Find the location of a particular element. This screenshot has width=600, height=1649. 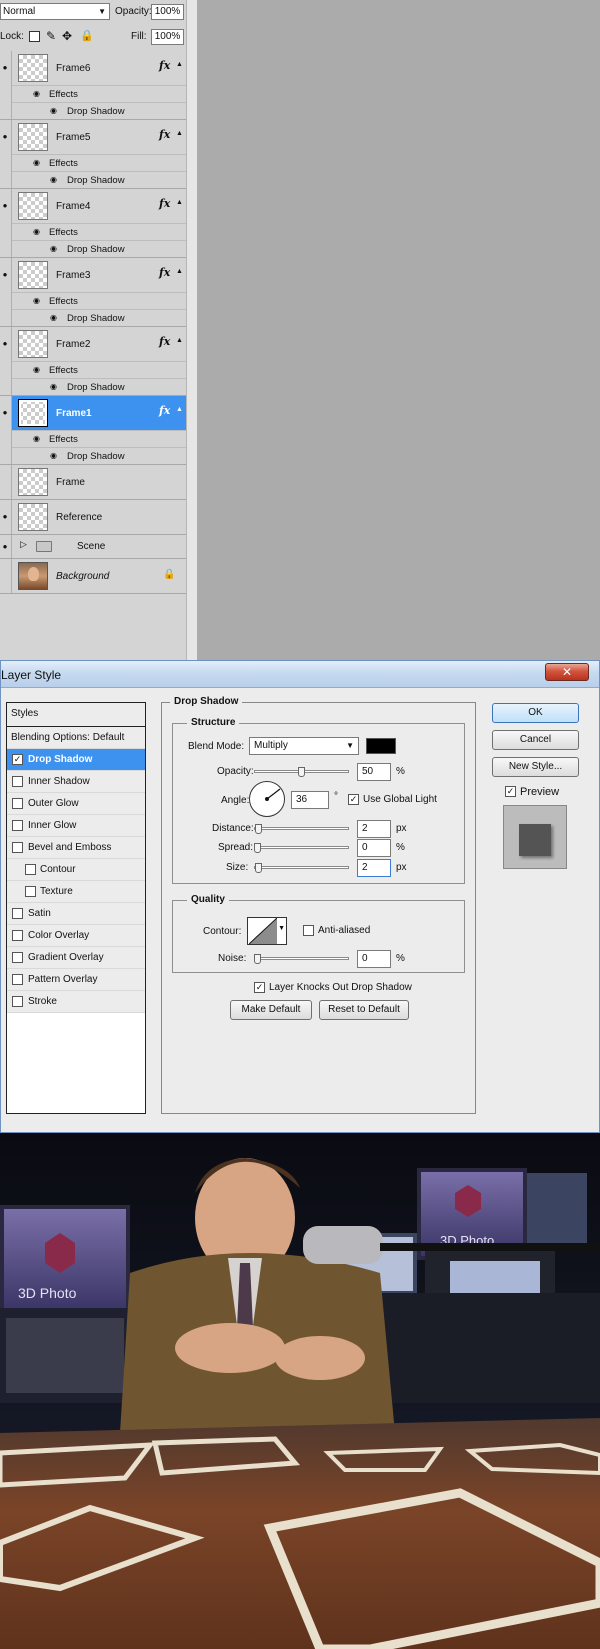

style-item-satin: Satin is located at coordinates (76, 914).